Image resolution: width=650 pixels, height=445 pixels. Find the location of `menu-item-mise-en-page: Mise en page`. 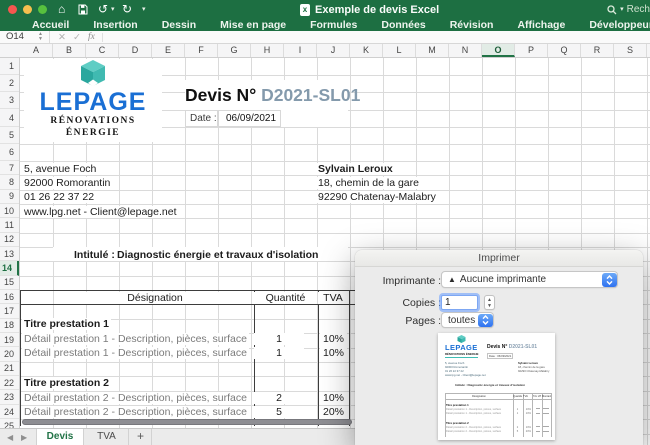

menu-item-mise-en-page: Mise en page is located at coordinates (253, 25).